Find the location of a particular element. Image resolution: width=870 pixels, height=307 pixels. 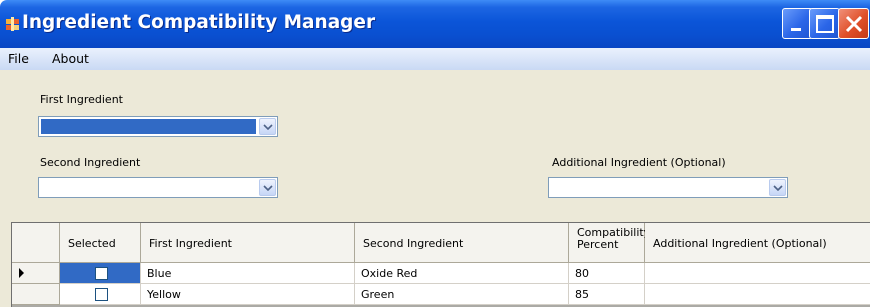

menu-bar: File About is located at coordinates (435, 59).